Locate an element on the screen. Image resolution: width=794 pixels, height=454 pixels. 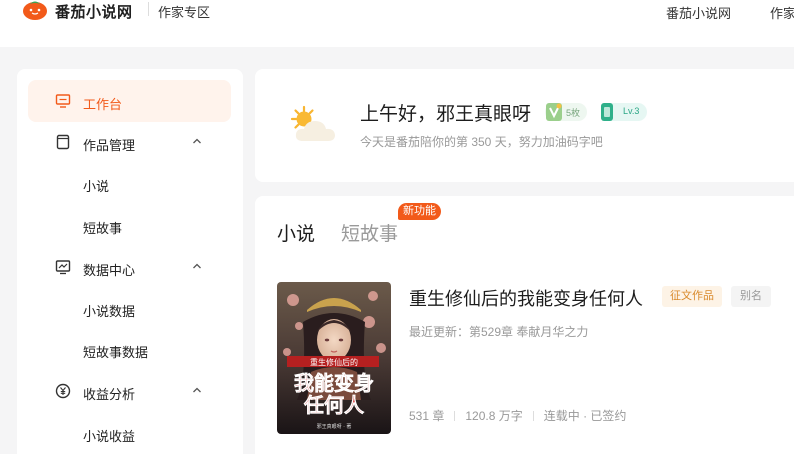
sidebar-item-works-management: 作品管理 is located at coordinates (129, 142).